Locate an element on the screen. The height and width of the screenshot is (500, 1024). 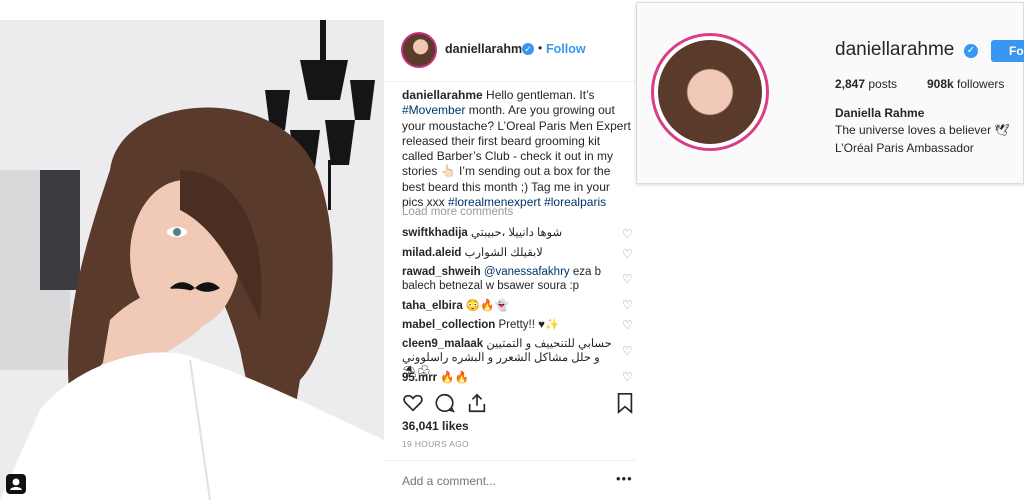
profile-avatar is located at coordinates (710, 92).